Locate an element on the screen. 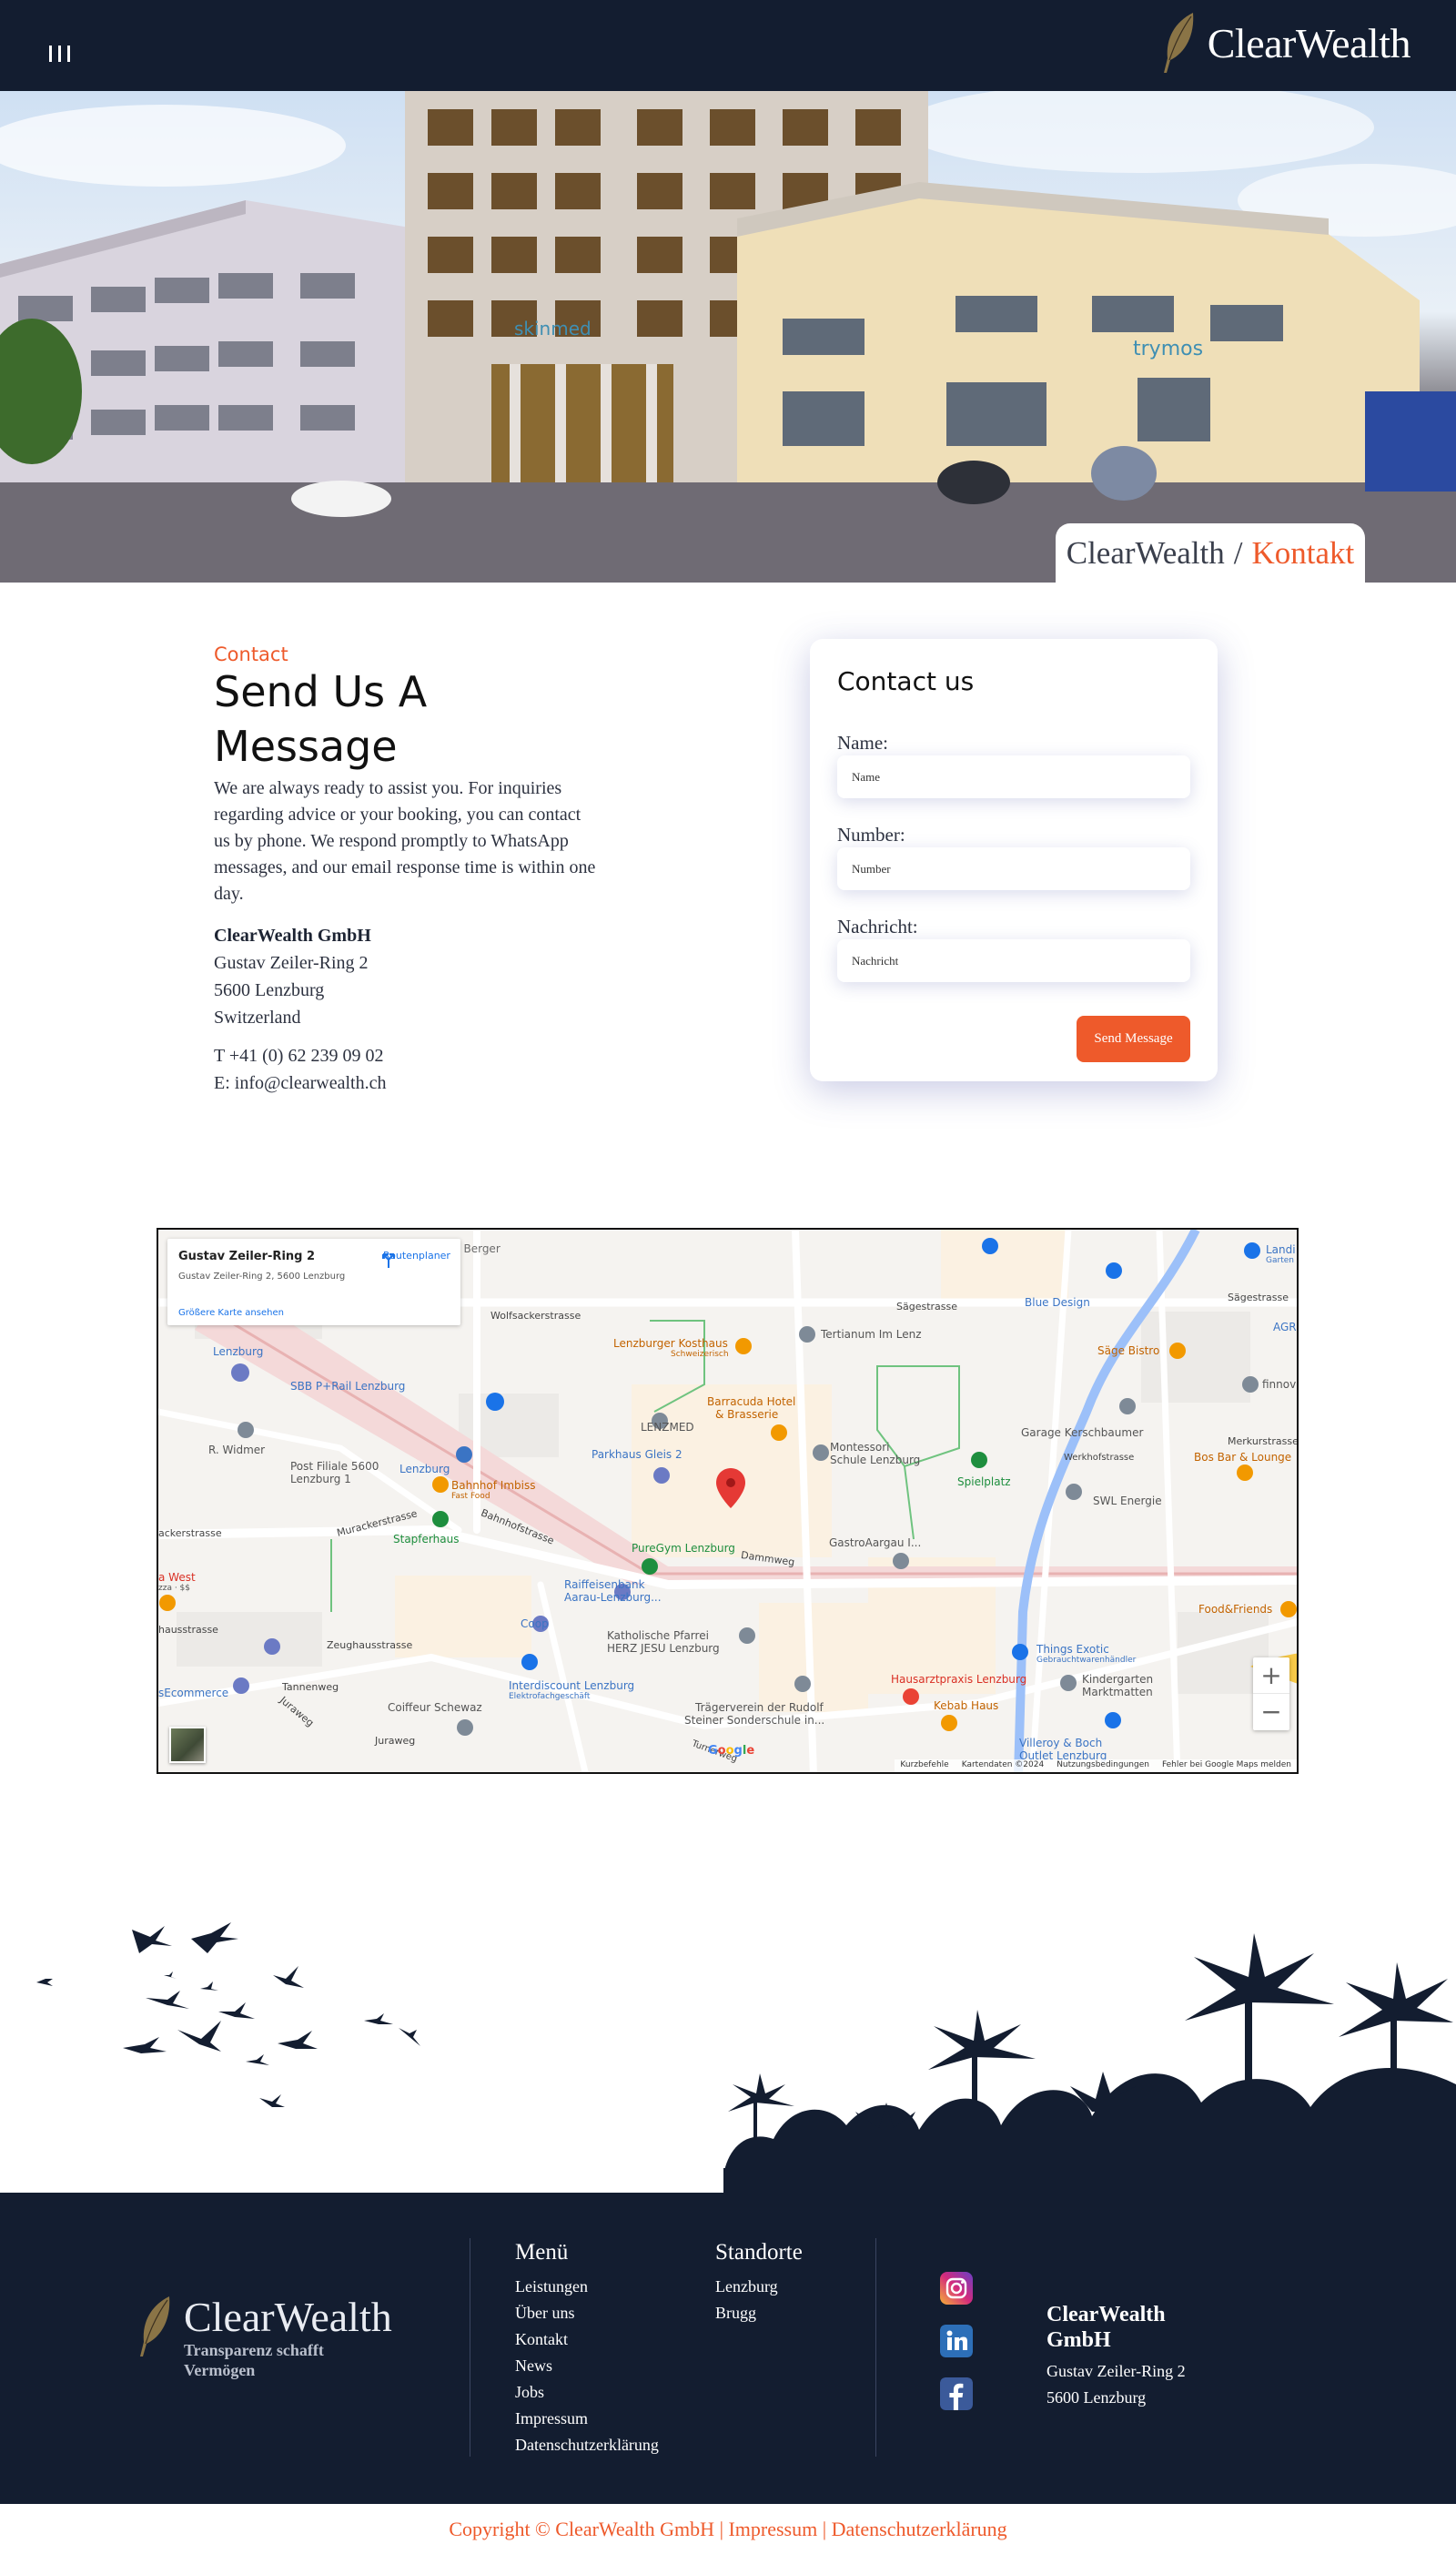 The height and width of the screenshot is (2554, 1456). map-label-swl: SWL Energie is located at coordinates (1127, 1501).